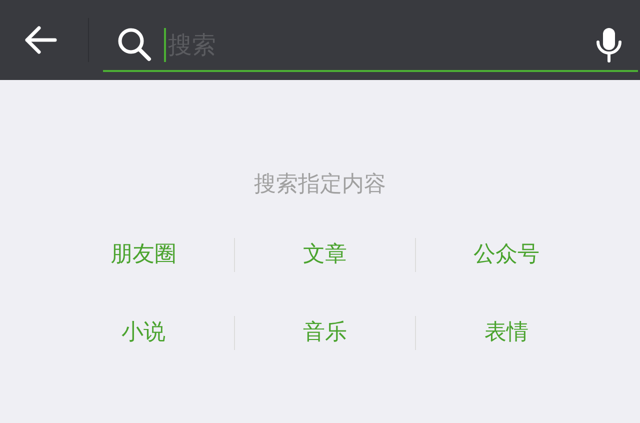  Describe the element at coordinates (134, 45) in the screenshot. I see `search-icon` at that location.